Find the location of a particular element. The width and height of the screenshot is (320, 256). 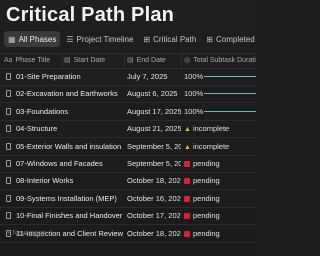

phase-title-cell: 08-Interior Works is located at coordinates (70, 180).